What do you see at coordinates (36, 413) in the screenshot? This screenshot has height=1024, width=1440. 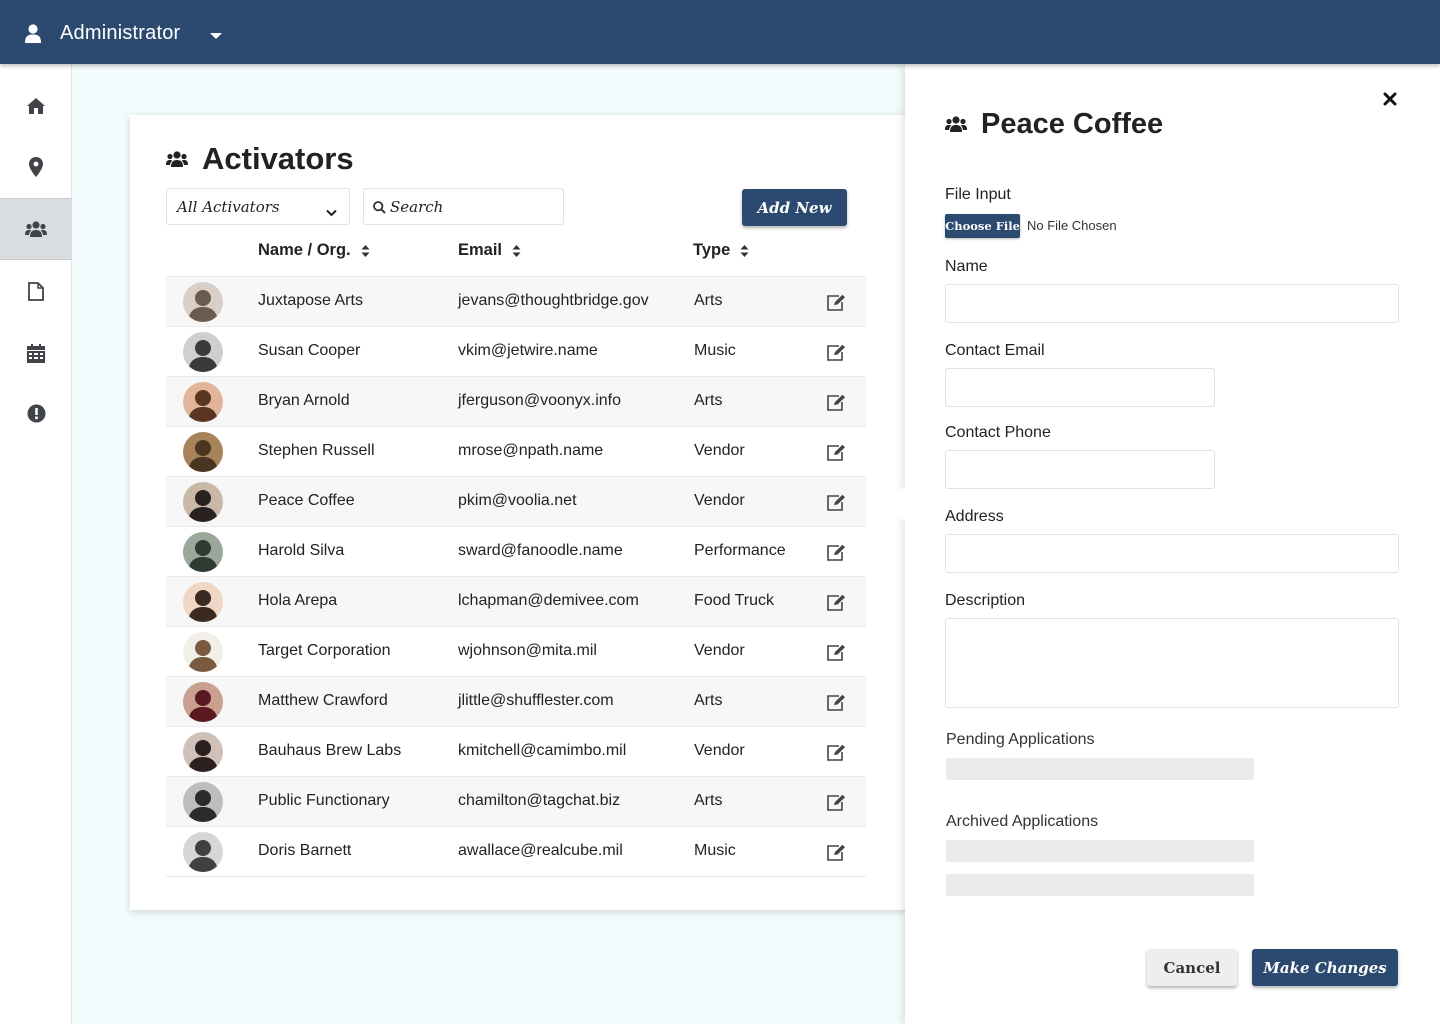 I see `sidebar-item-alerts` at bounding box center [36, 413].